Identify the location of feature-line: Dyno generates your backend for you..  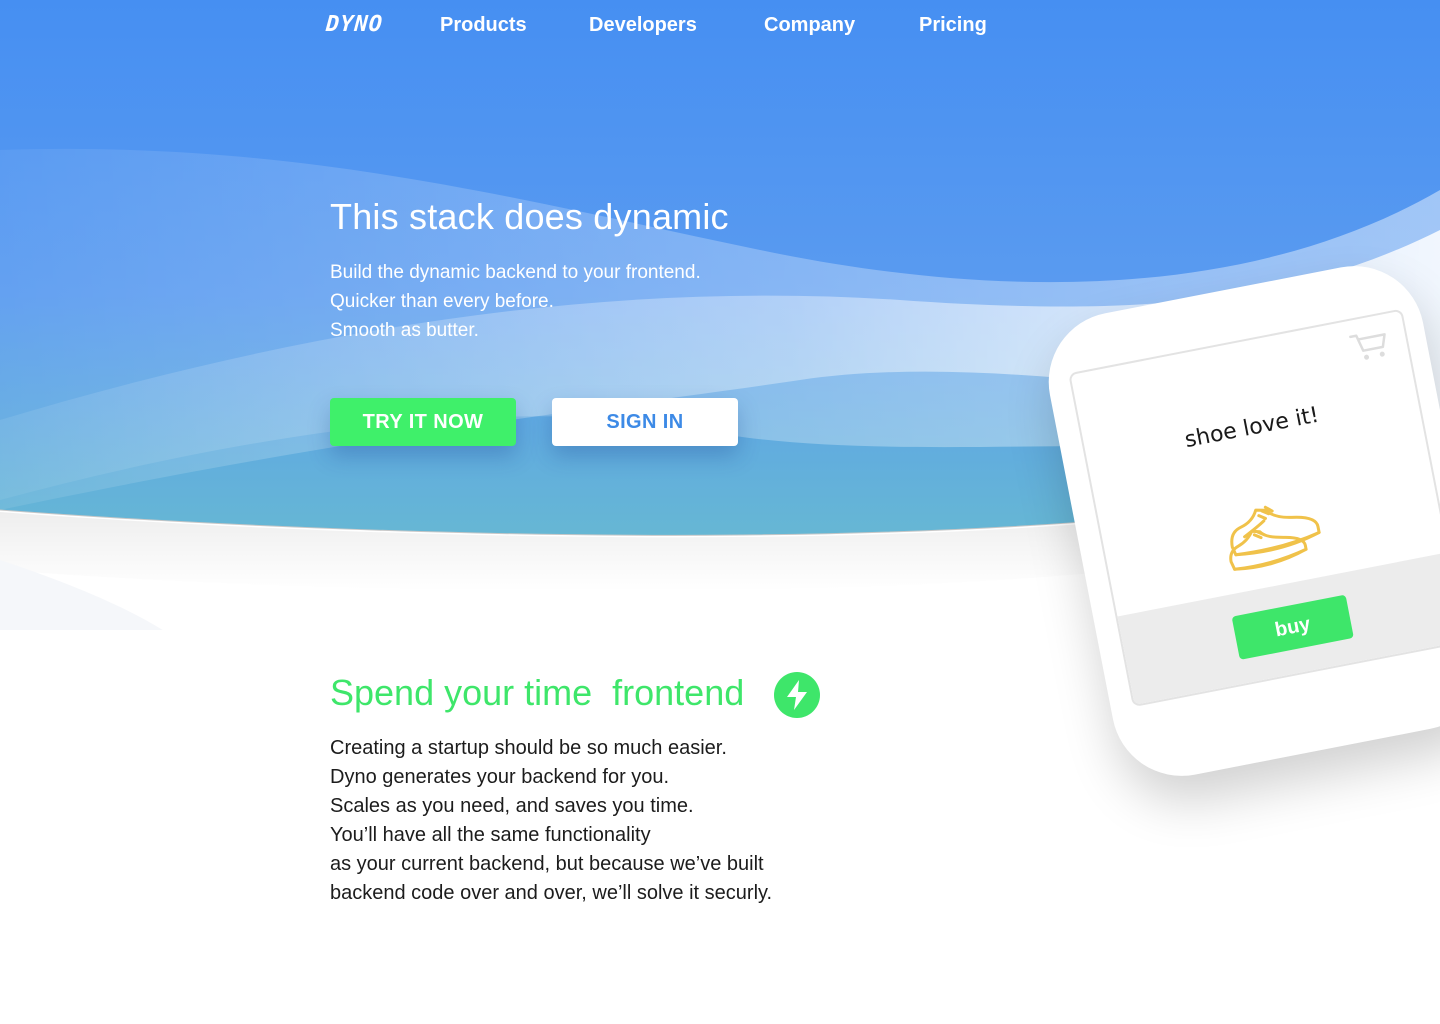
(500, 777).